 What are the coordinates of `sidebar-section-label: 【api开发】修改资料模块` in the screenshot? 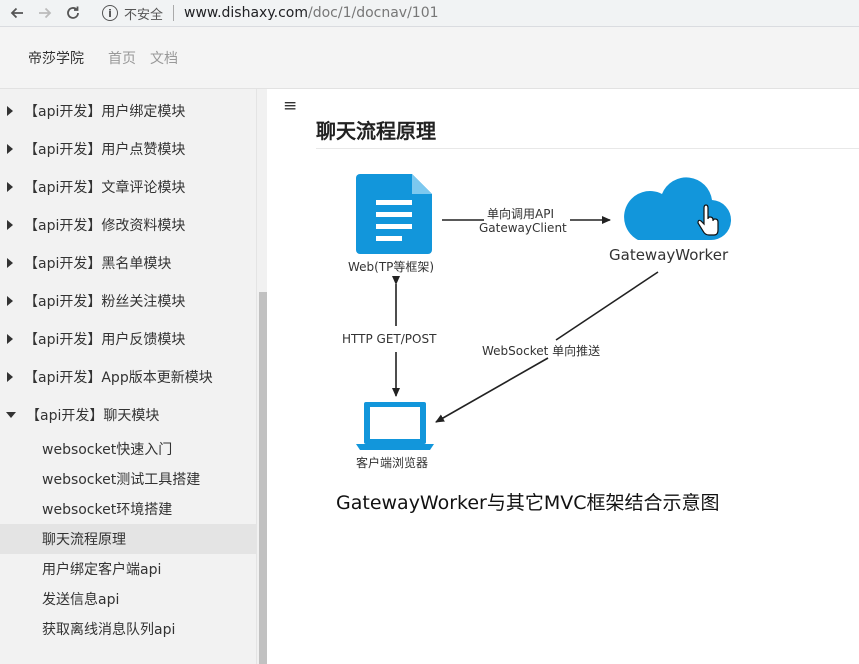 It's located at (105, 226).